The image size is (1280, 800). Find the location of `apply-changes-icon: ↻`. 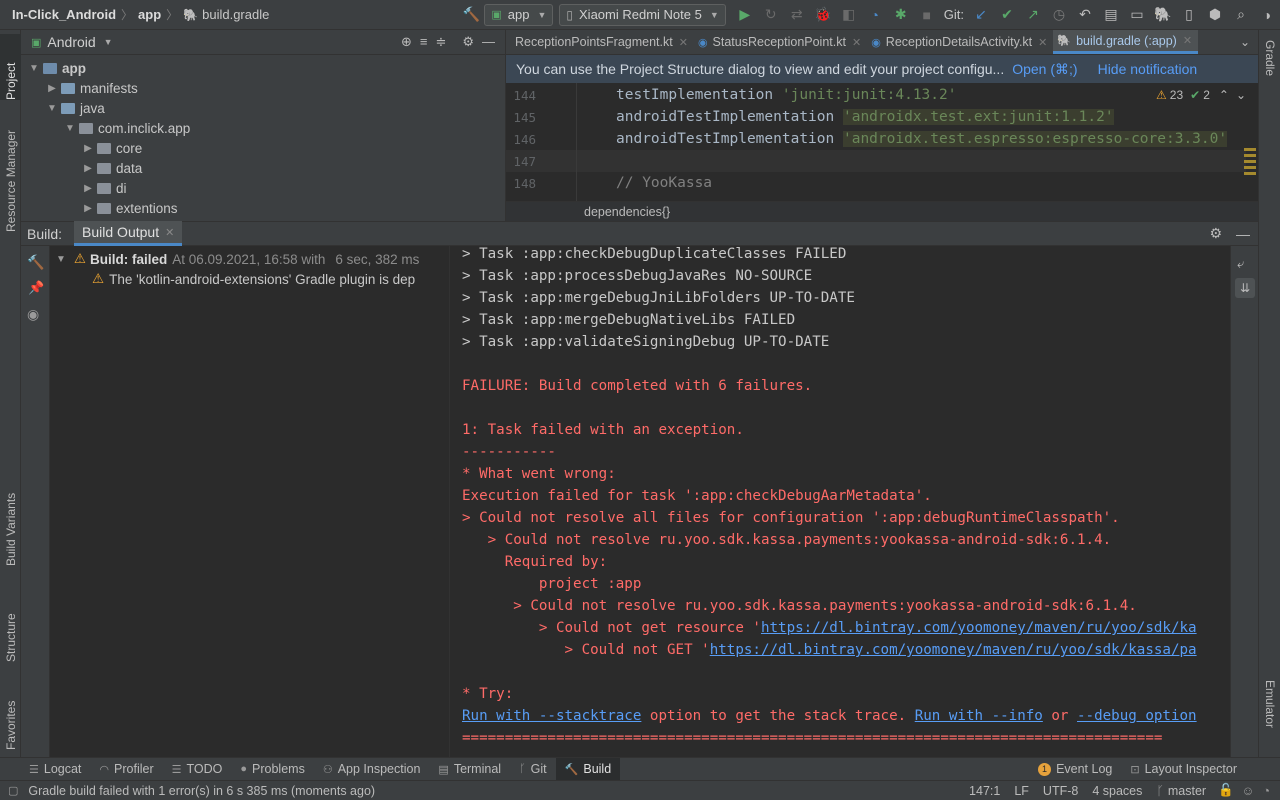

apply-changes-icon: ↻ is located at coordinates (771, 15).